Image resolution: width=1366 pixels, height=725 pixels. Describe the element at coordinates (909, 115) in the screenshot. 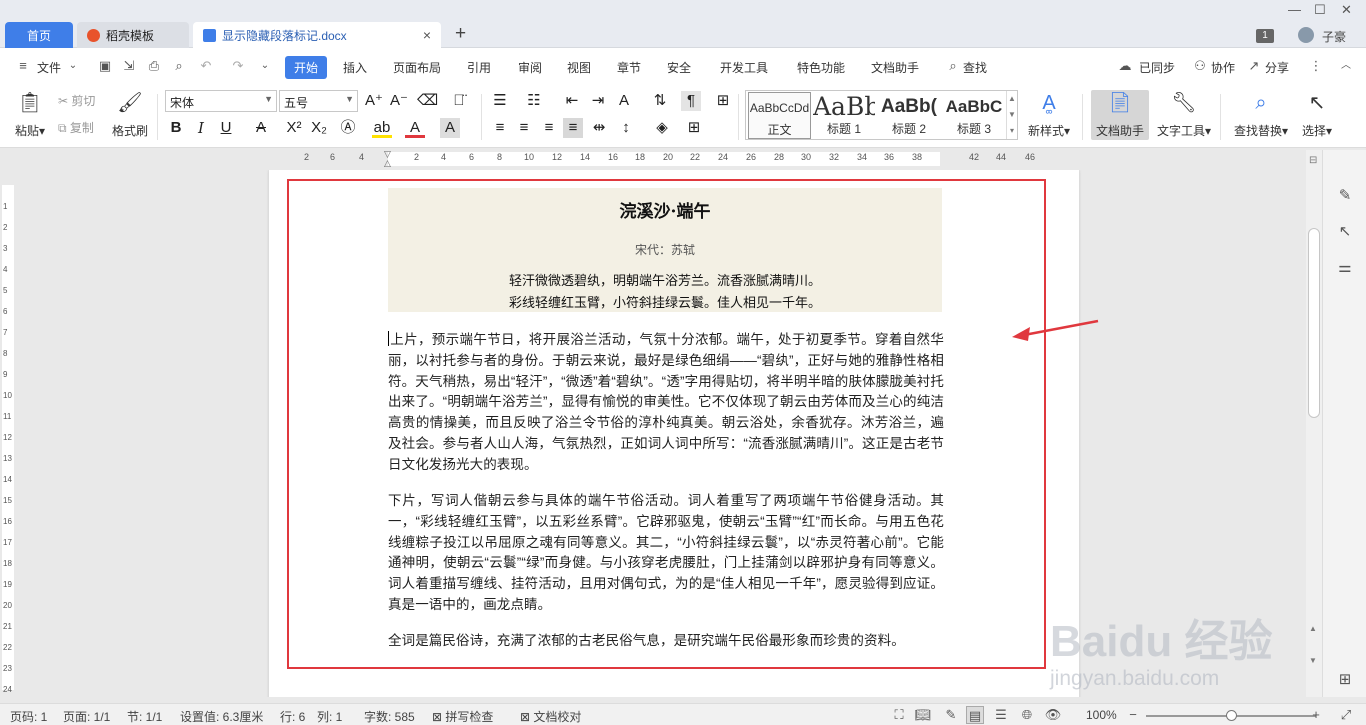

I see `style-heading-2: AaBb( 标题 2` at that location.